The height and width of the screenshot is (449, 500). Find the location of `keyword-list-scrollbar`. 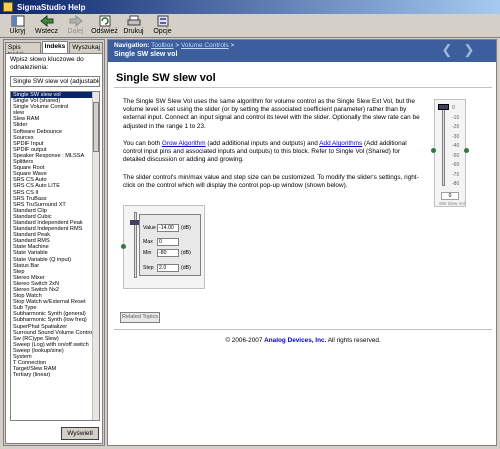

keyword-list-scrollbar is located at coordinates (95, 256).